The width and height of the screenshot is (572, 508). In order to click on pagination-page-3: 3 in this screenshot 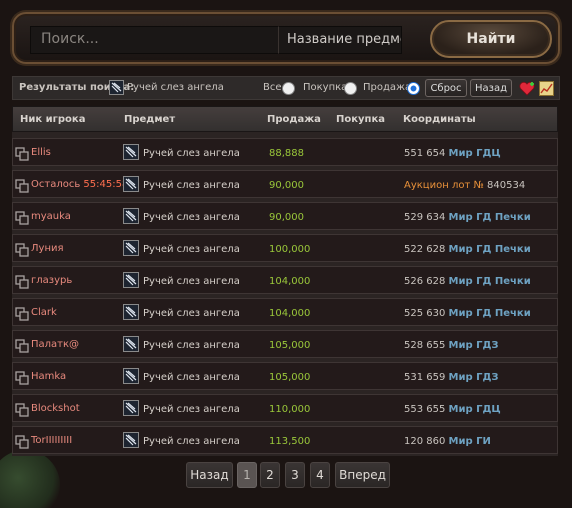, I will do `click(295, 475)`.